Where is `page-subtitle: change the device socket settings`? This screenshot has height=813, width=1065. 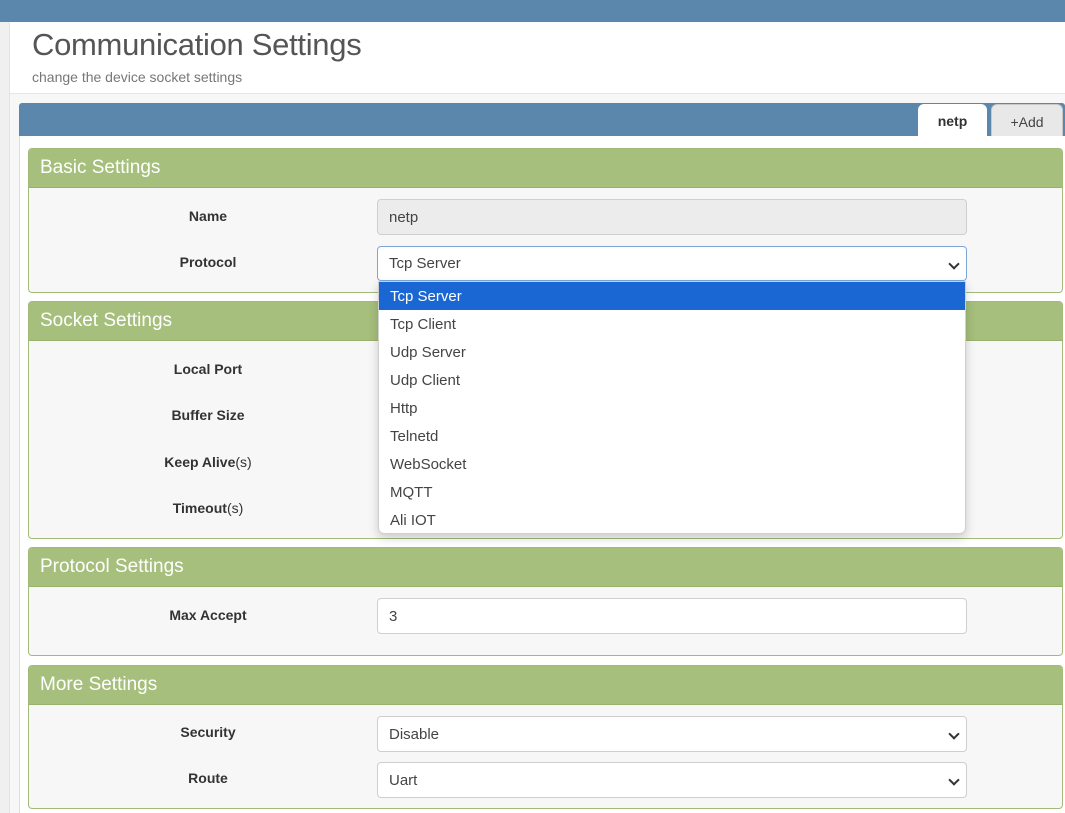 page-subtitle: change the device socket settings is located at coordinates (137, 77).